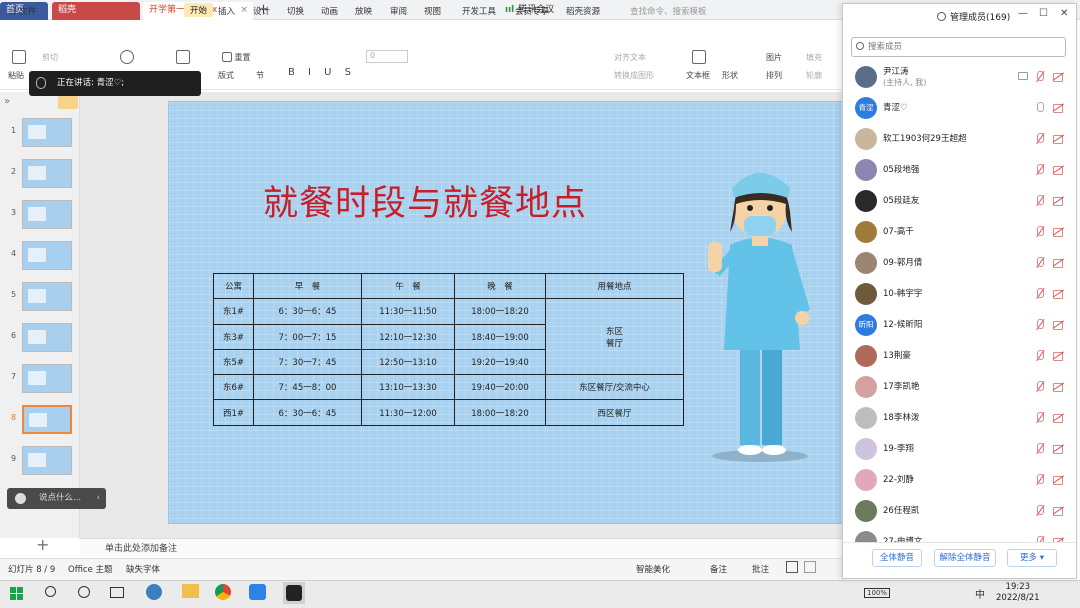 The width and height of the screenshot is (1080, 608). Describe the element at coordinates (16, 75) in the screenshot. I see `paste-button: 粘贴` at that location.